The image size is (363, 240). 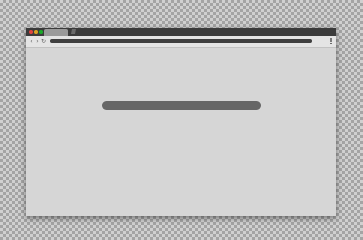 I want to click on minimize-dot, so click(x=36, y=32).